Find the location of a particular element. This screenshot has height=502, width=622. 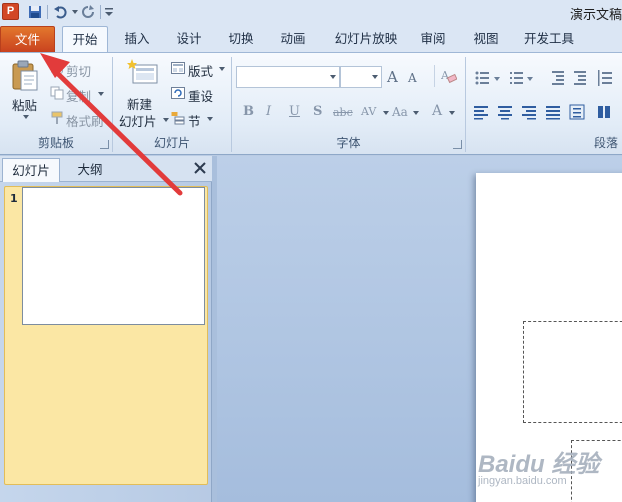

tab-animations: 动画 is located at coordinates (293, 39).